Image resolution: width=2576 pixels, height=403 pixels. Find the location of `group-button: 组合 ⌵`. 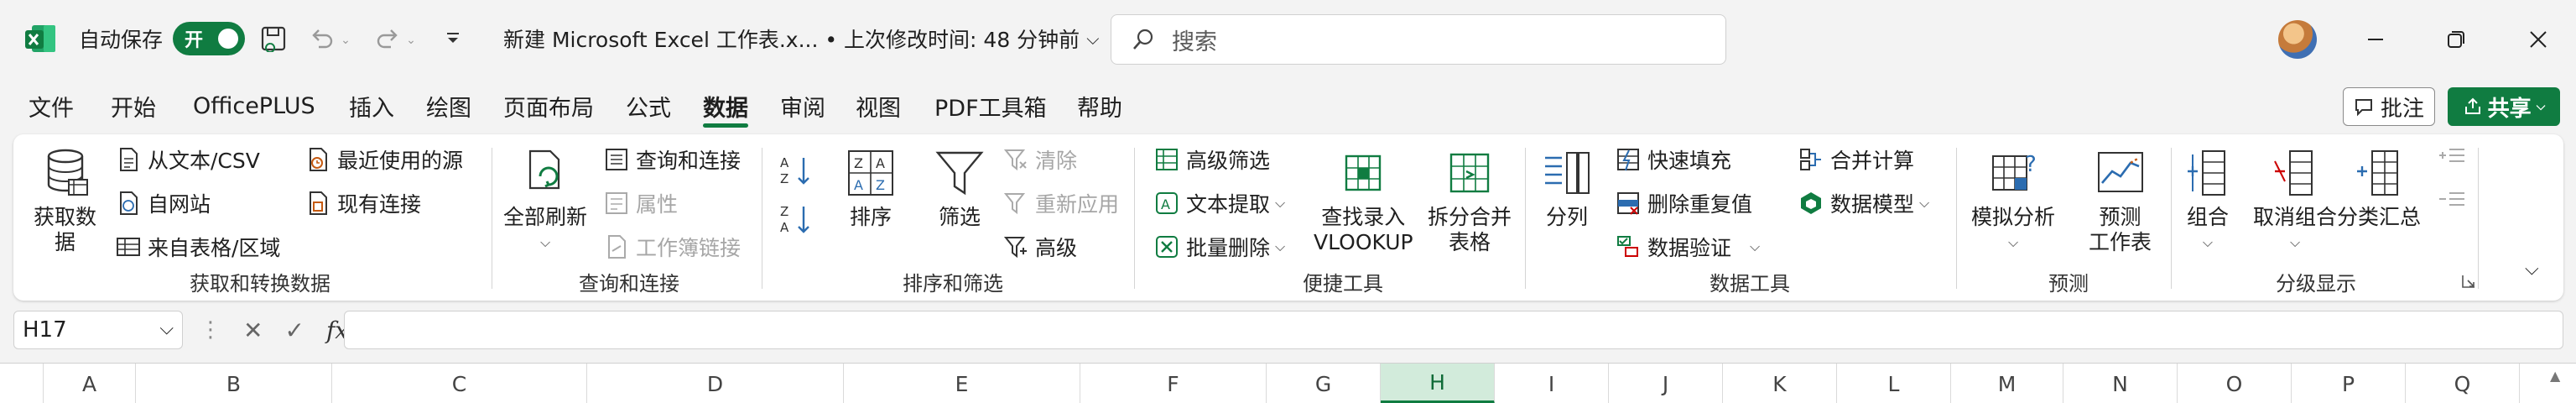

group-button: 组合 ⌵ is located at coordinates (2208, 200).